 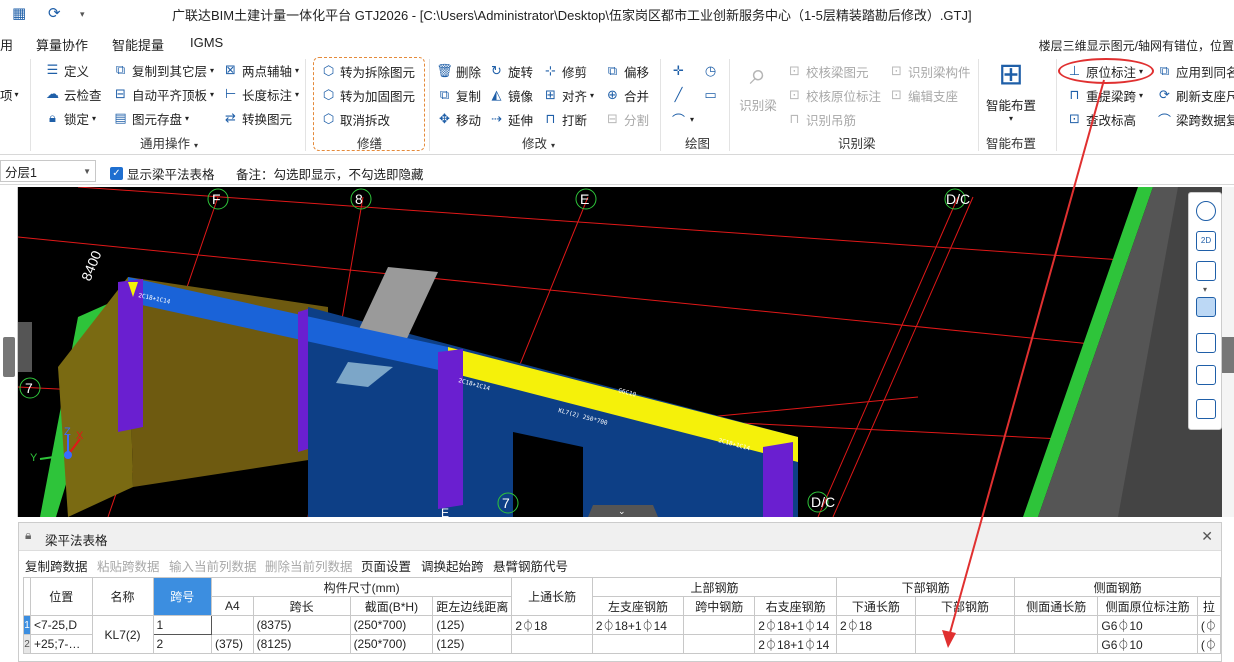 I want to click on col-header-side-continuous: 侧面通长筋, so click(x=1056, y=606).